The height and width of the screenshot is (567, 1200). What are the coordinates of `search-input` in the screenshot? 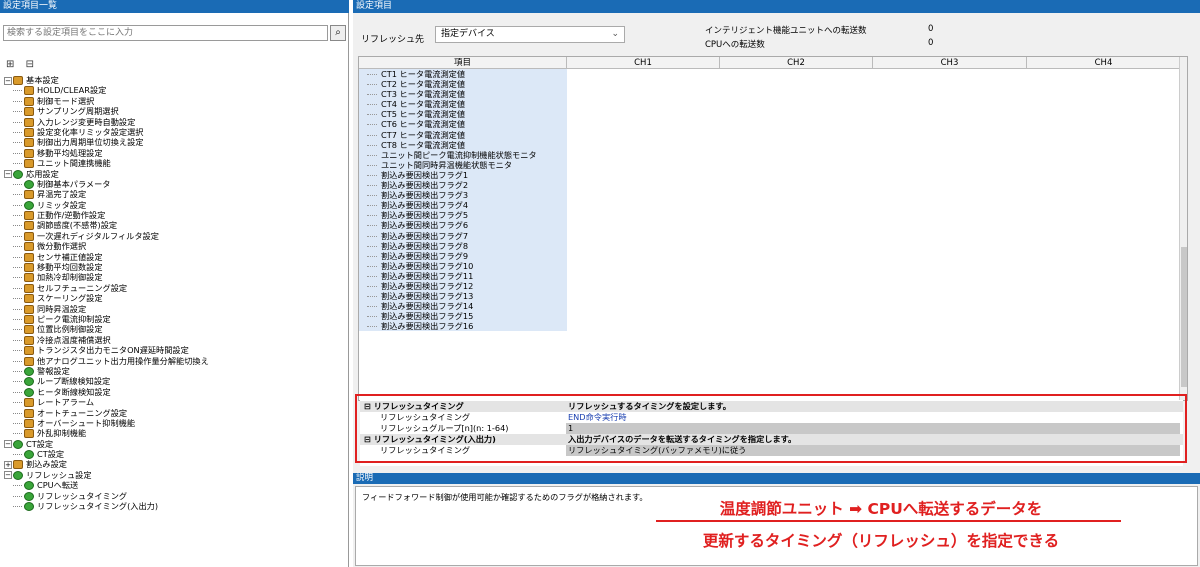 It's located at (165, 33).